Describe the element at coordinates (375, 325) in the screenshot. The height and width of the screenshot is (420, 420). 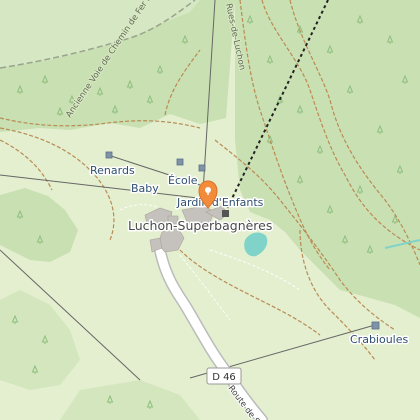
I see `station-crabioules` at that location.